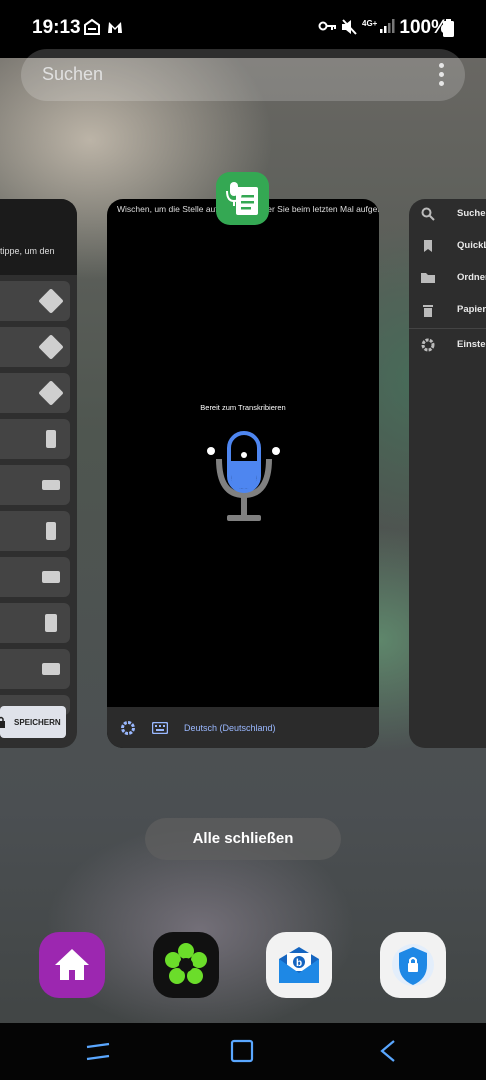 The height and width of the screenshot is (1080, 486). Describe the element at coordinates (471, 213) in the screenshot. I see `menu-item-label: Suche` at that location.